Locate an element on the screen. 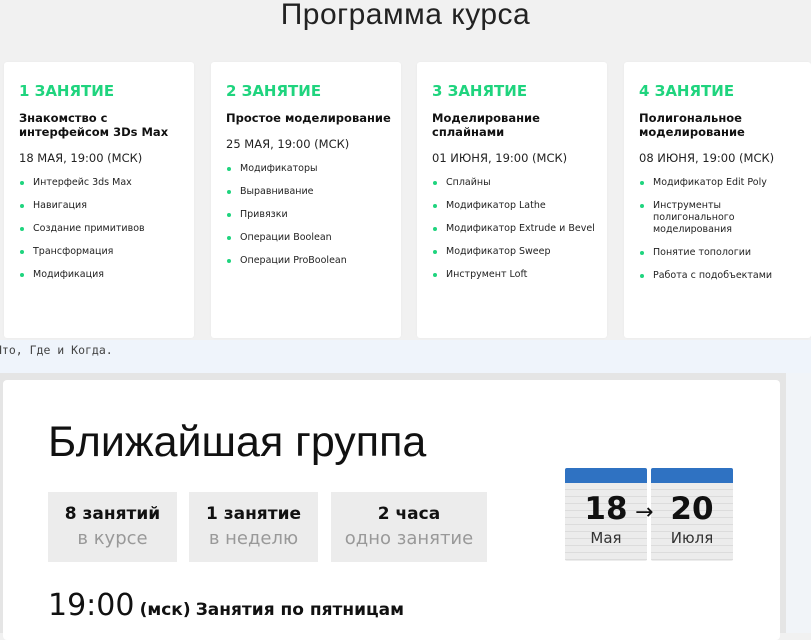  topic-item: Операции Boolean is located at coordinates (309, 238).